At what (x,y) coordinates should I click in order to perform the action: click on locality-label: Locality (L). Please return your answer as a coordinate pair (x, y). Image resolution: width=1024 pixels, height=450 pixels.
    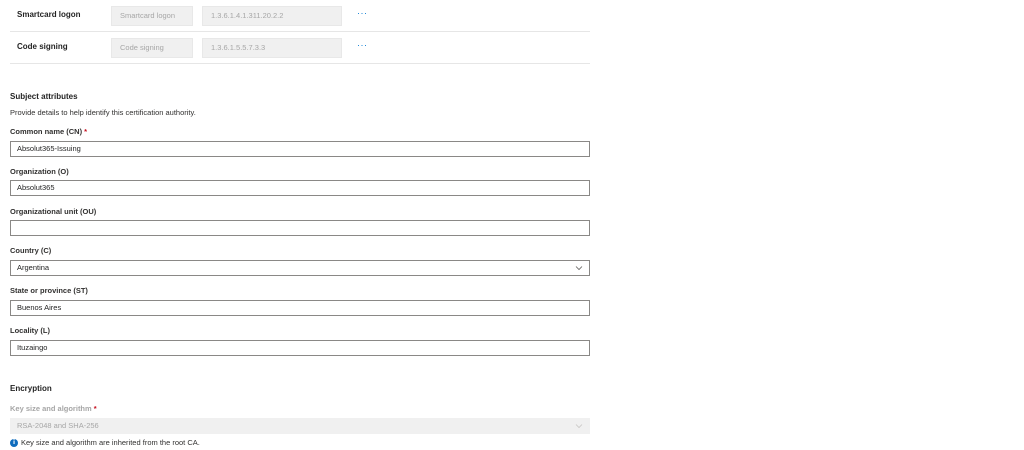
    Looking at the image, I should click on (30, 330).